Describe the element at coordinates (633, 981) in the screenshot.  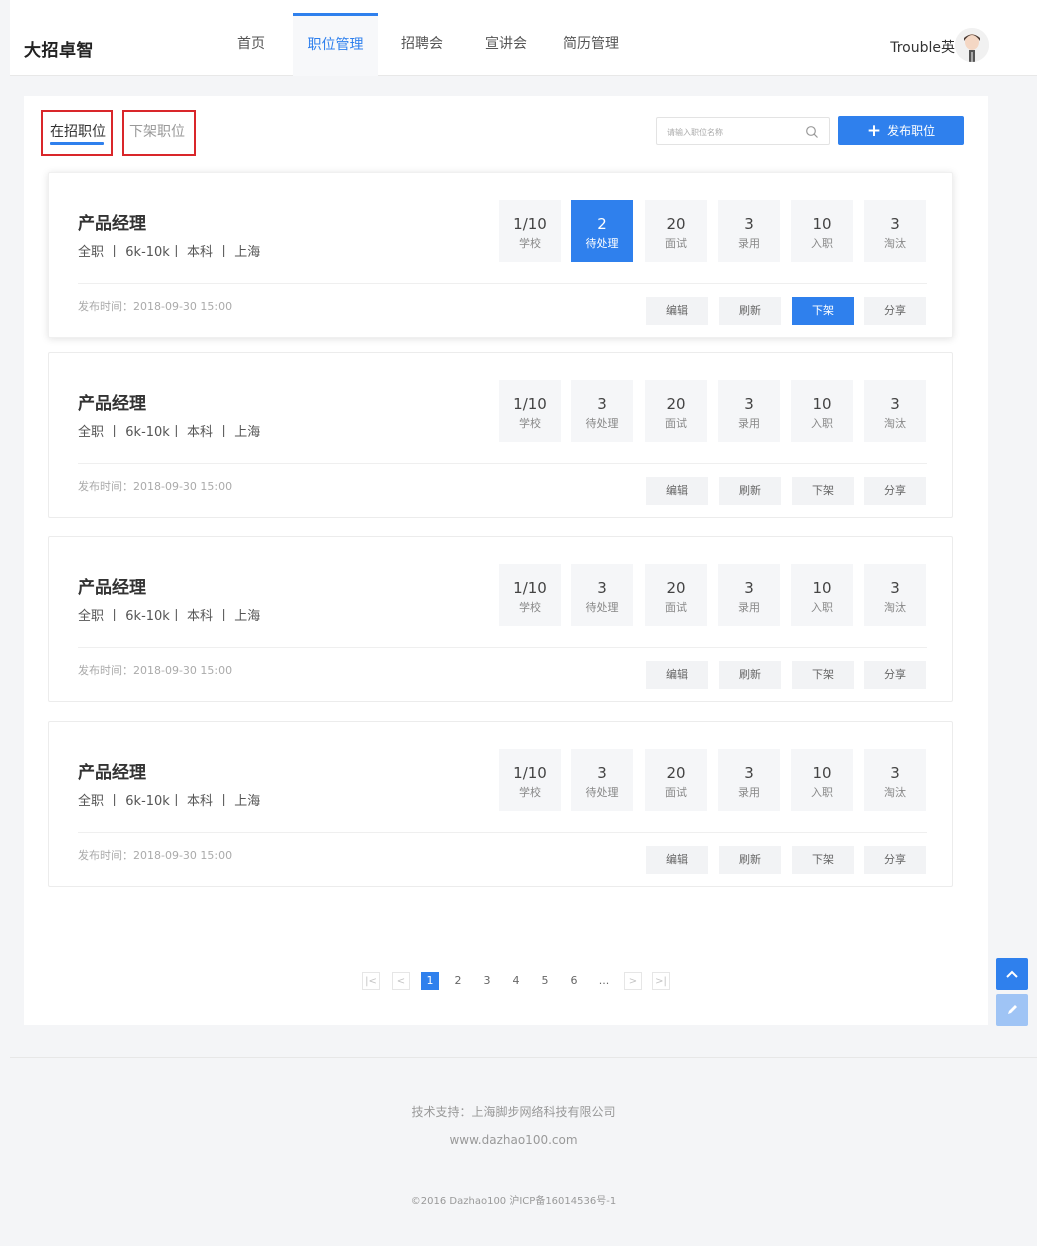
I see `next-page-button: >` at that location.